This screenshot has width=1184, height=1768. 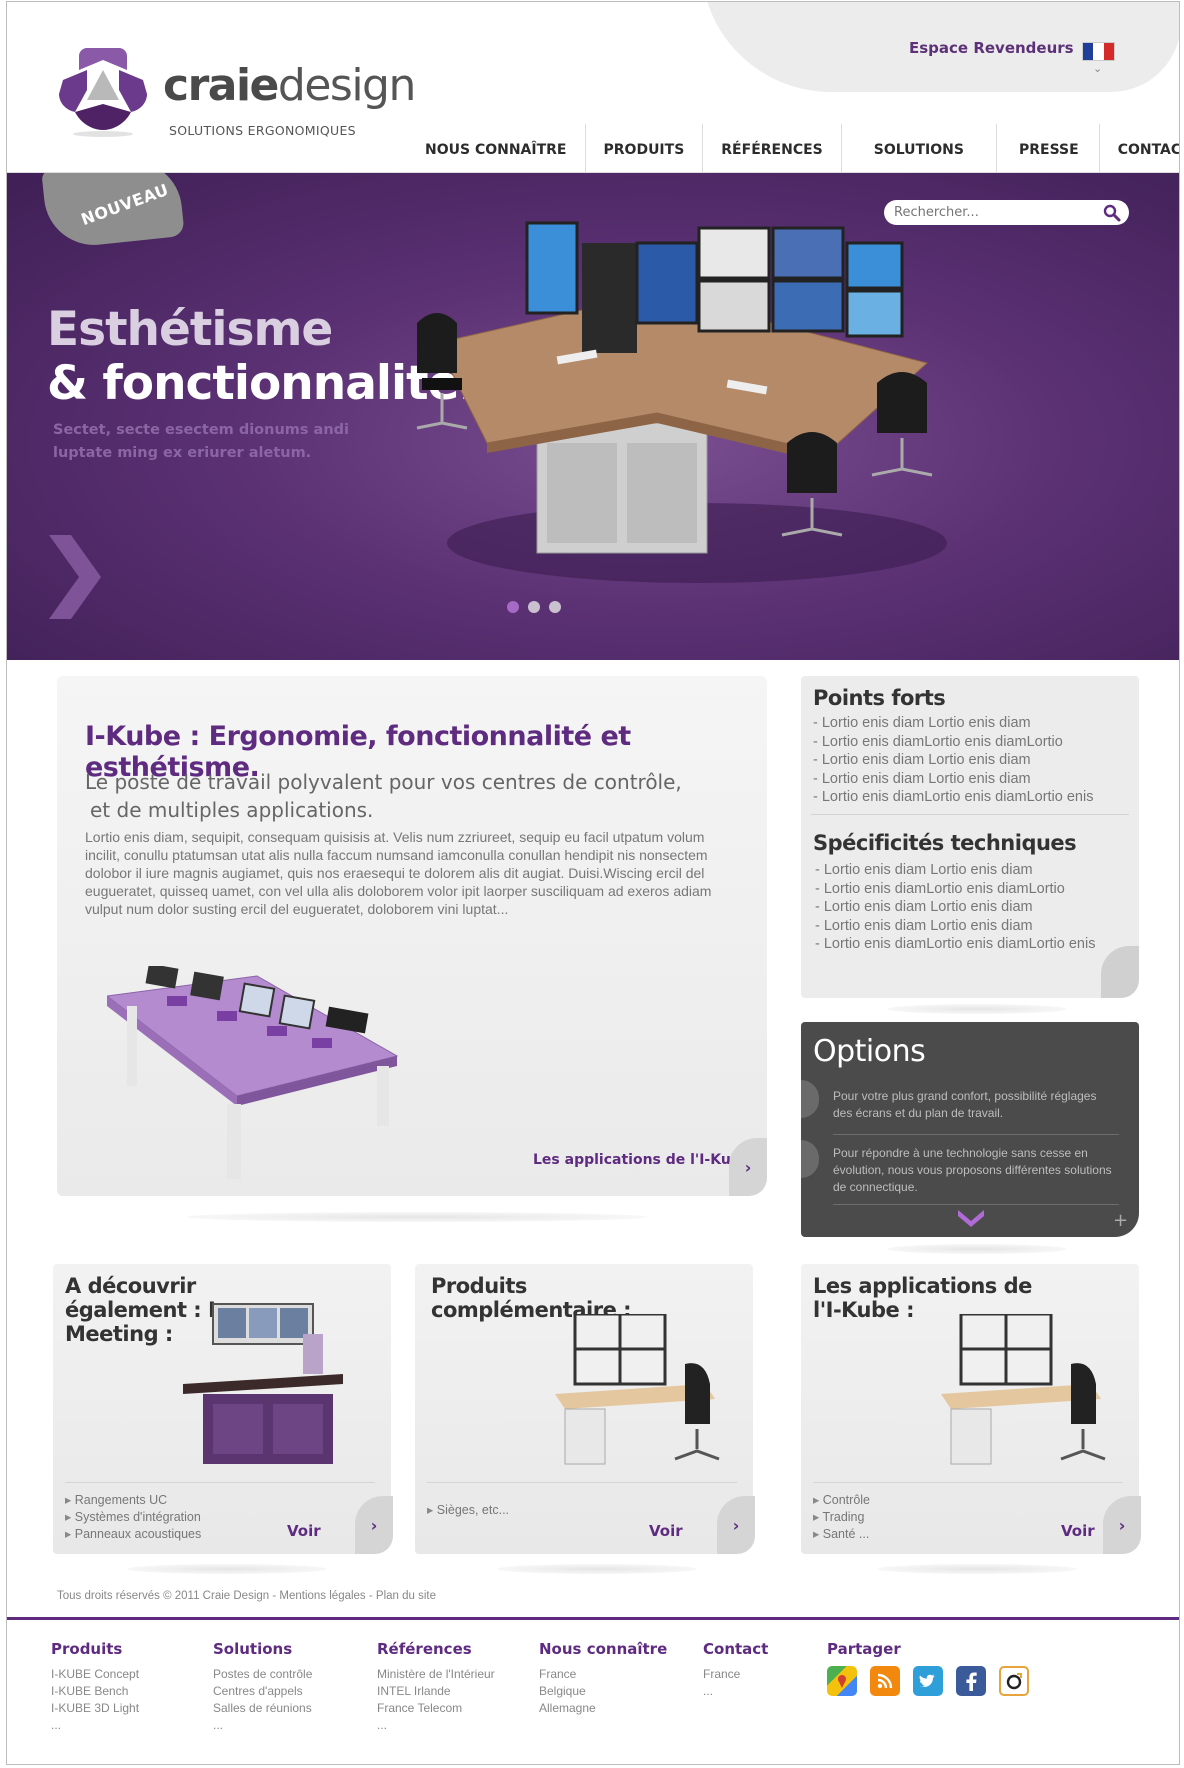 I want to click on list-item: Panneaux acoustiques, so click(x=133, y=1534).